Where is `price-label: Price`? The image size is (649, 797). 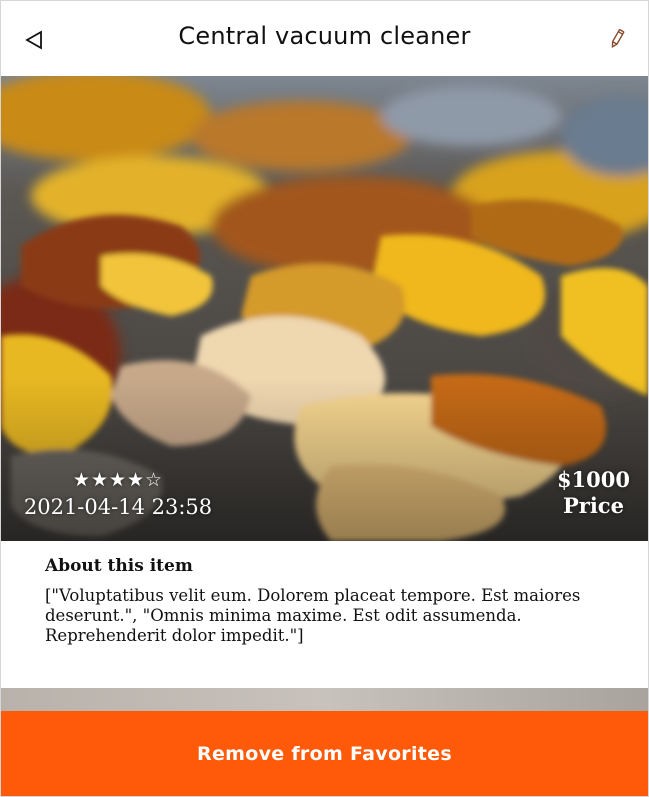 price-label: Price is located at coordinates (593, 505).